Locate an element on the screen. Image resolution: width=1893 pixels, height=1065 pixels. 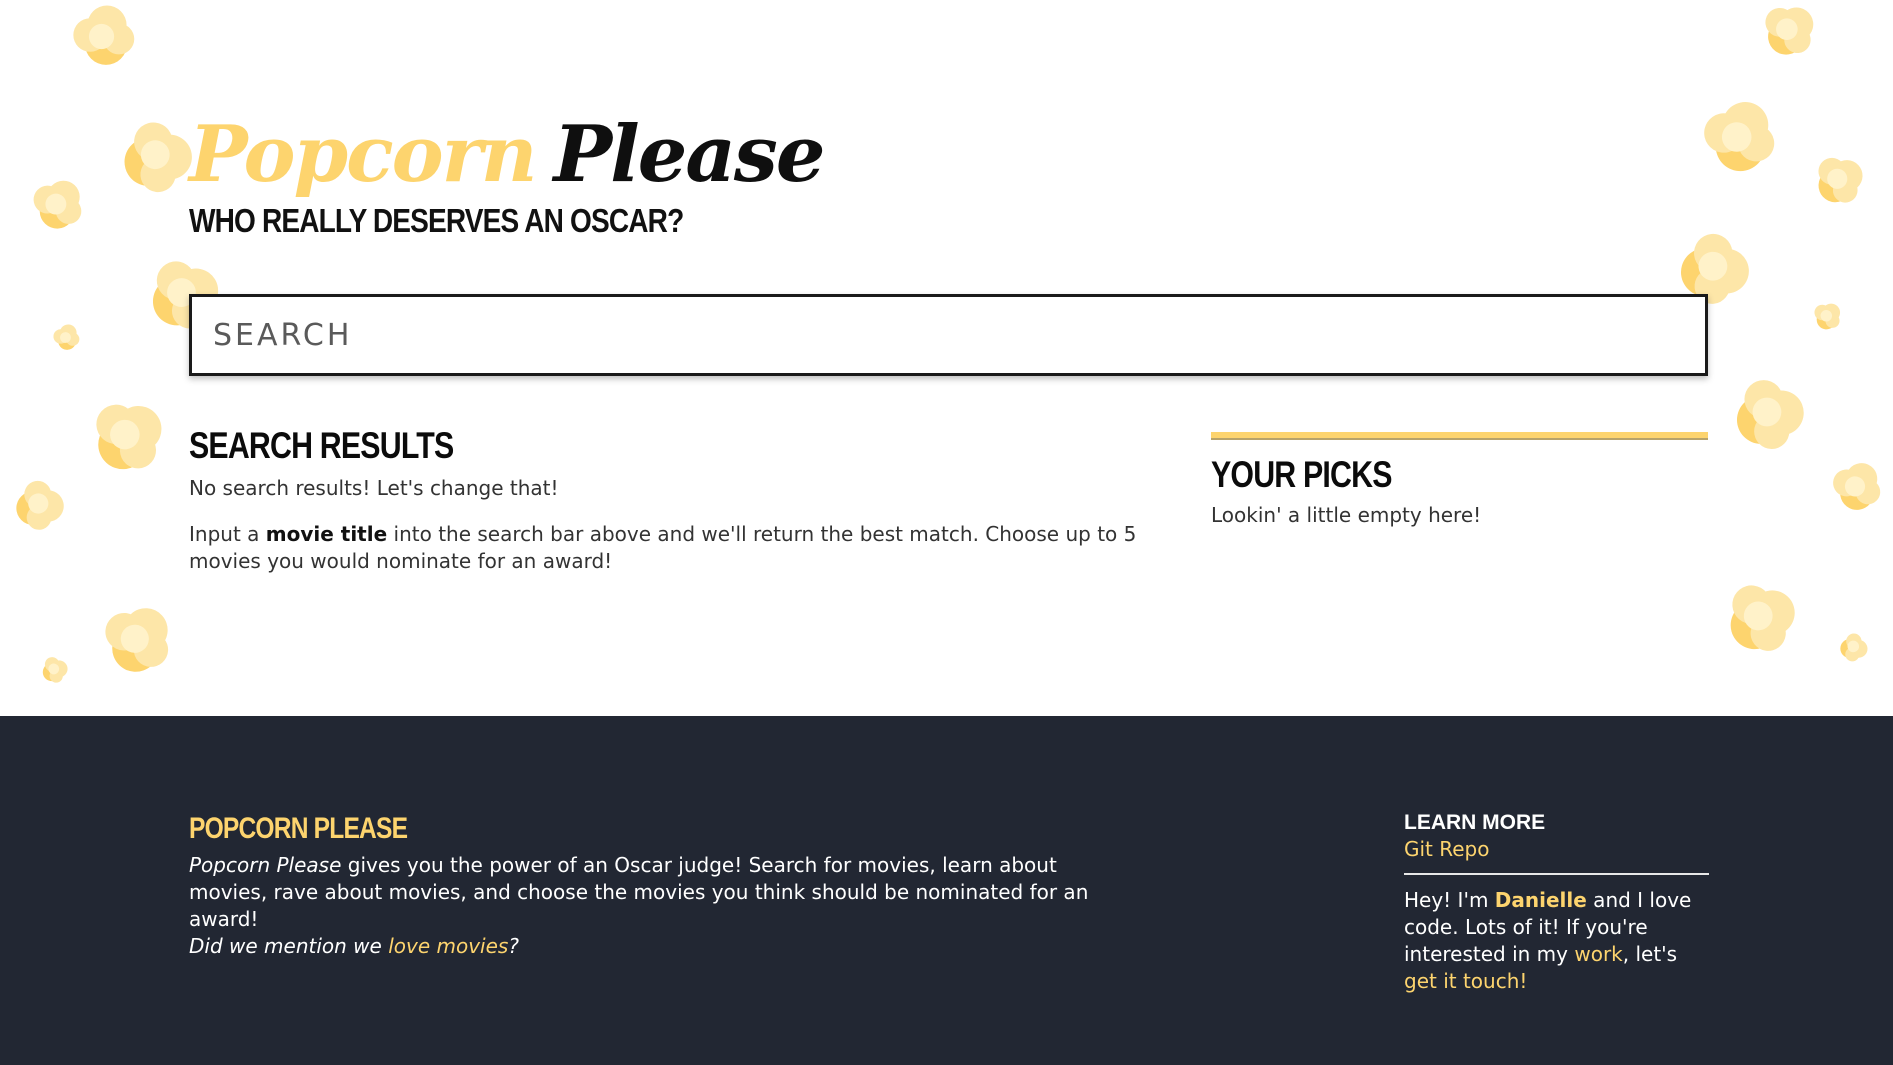
work-link: work is located at coordinates (1598, 954).